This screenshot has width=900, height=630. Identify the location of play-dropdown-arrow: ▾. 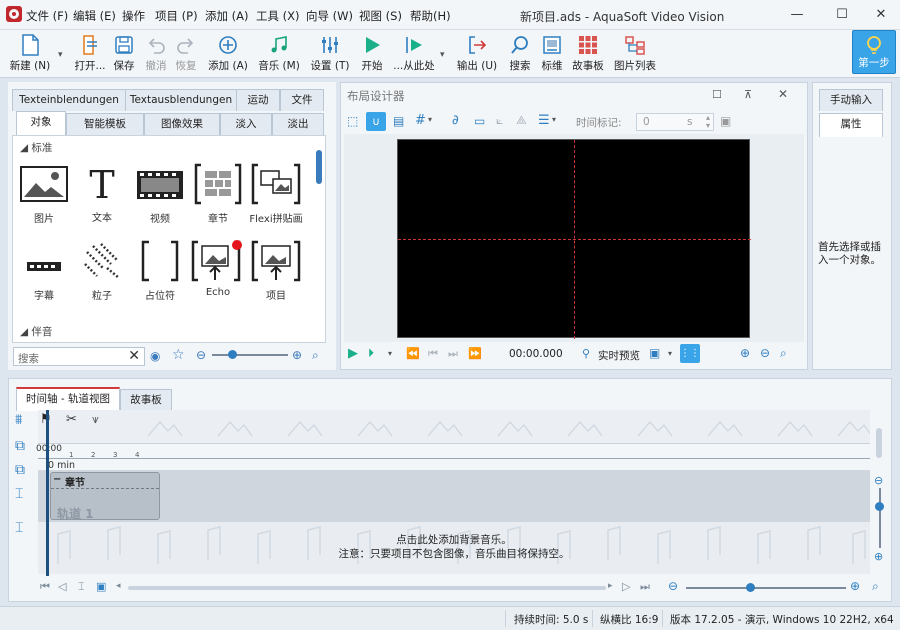
(442, 55).